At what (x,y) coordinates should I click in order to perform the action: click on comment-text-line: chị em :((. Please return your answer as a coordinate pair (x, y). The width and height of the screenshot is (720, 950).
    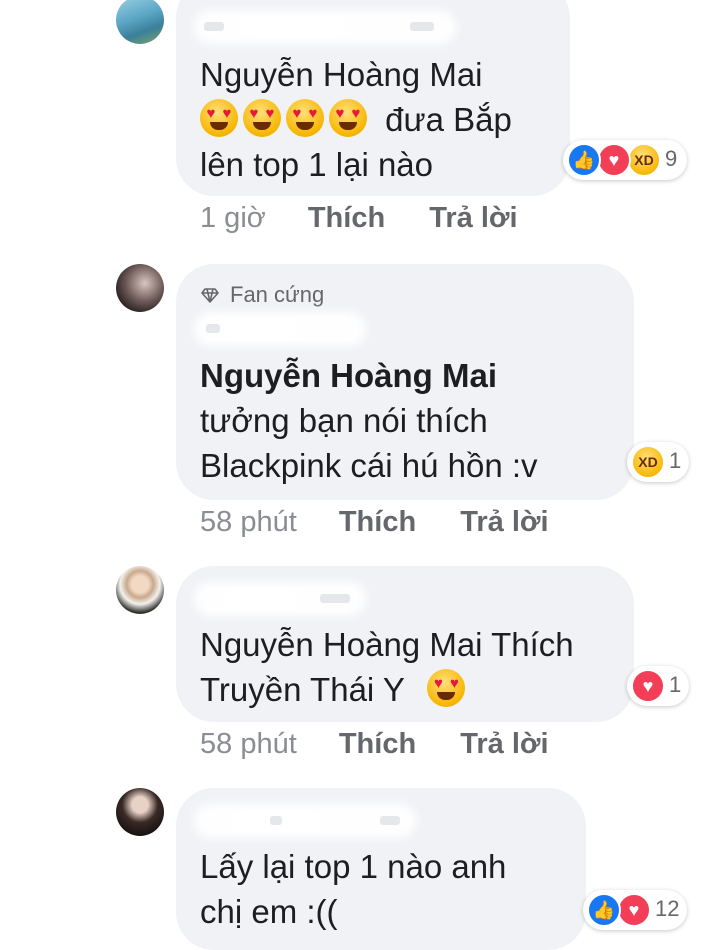
    Looking at the image, I should click on (269, 911).